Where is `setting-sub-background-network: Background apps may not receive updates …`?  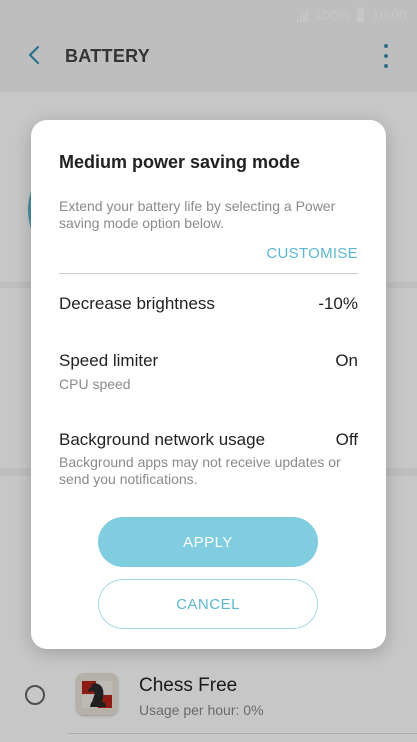 setting-sub-background-network: Background apps may not receive updates … is located at coordinates (200, 470).